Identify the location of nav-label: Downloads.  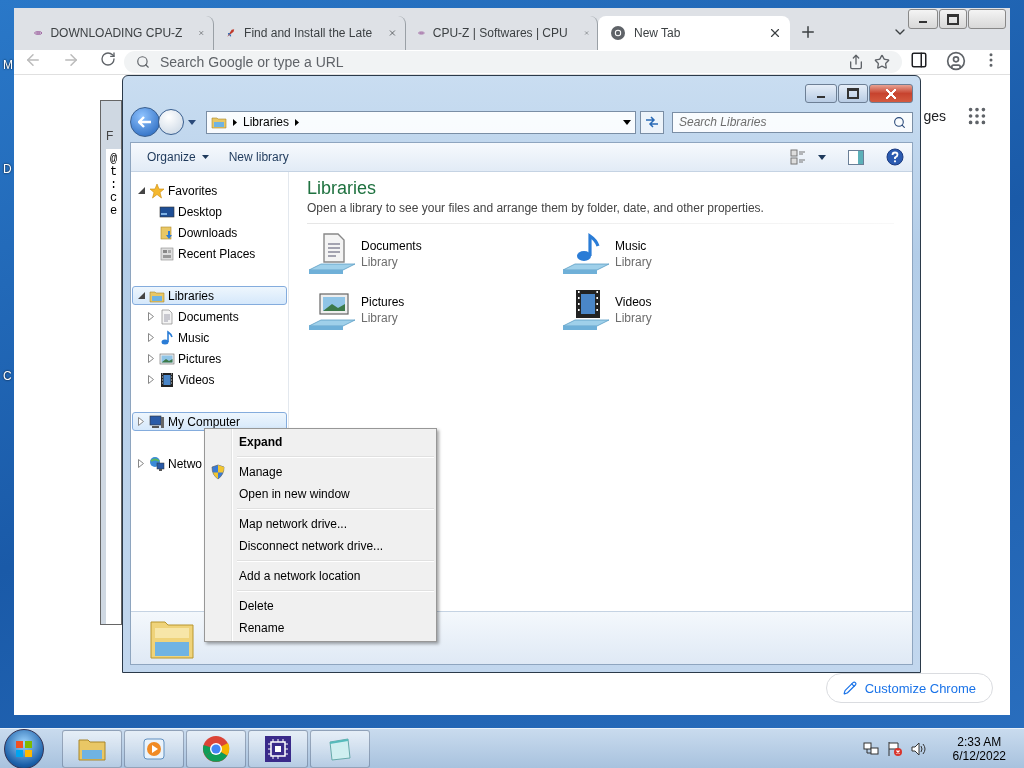
(208, 232).